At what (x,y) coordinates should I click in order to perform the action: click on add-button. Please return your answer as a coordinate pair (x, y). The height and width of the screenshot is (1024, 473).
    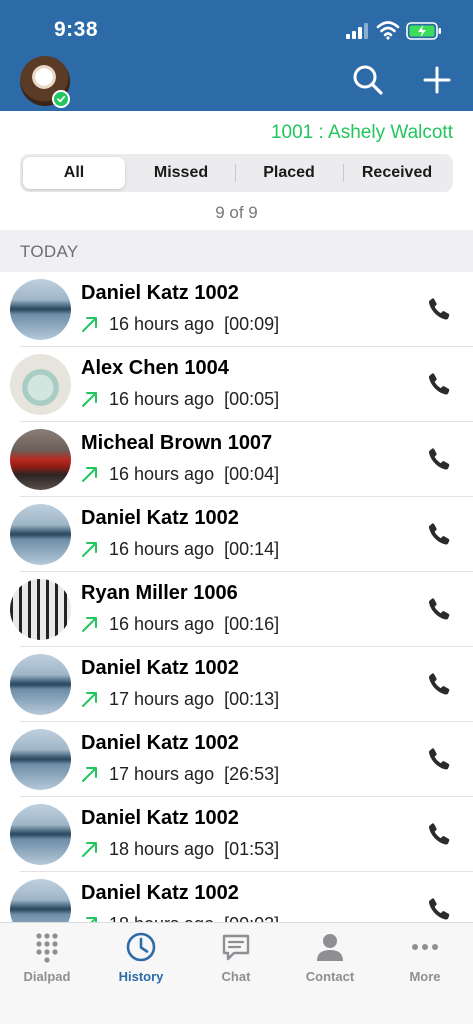
    Looking at the image, I should click on (437, 80).